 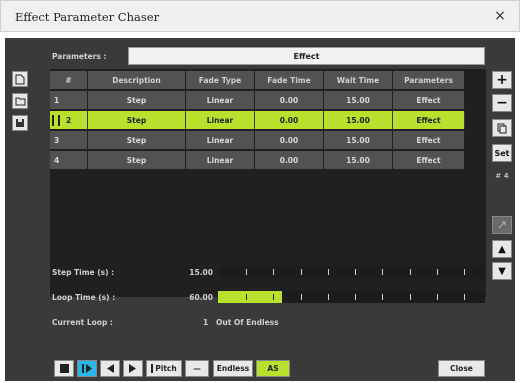 I want to click on step-count: # 4, so click(x=502, y=176).